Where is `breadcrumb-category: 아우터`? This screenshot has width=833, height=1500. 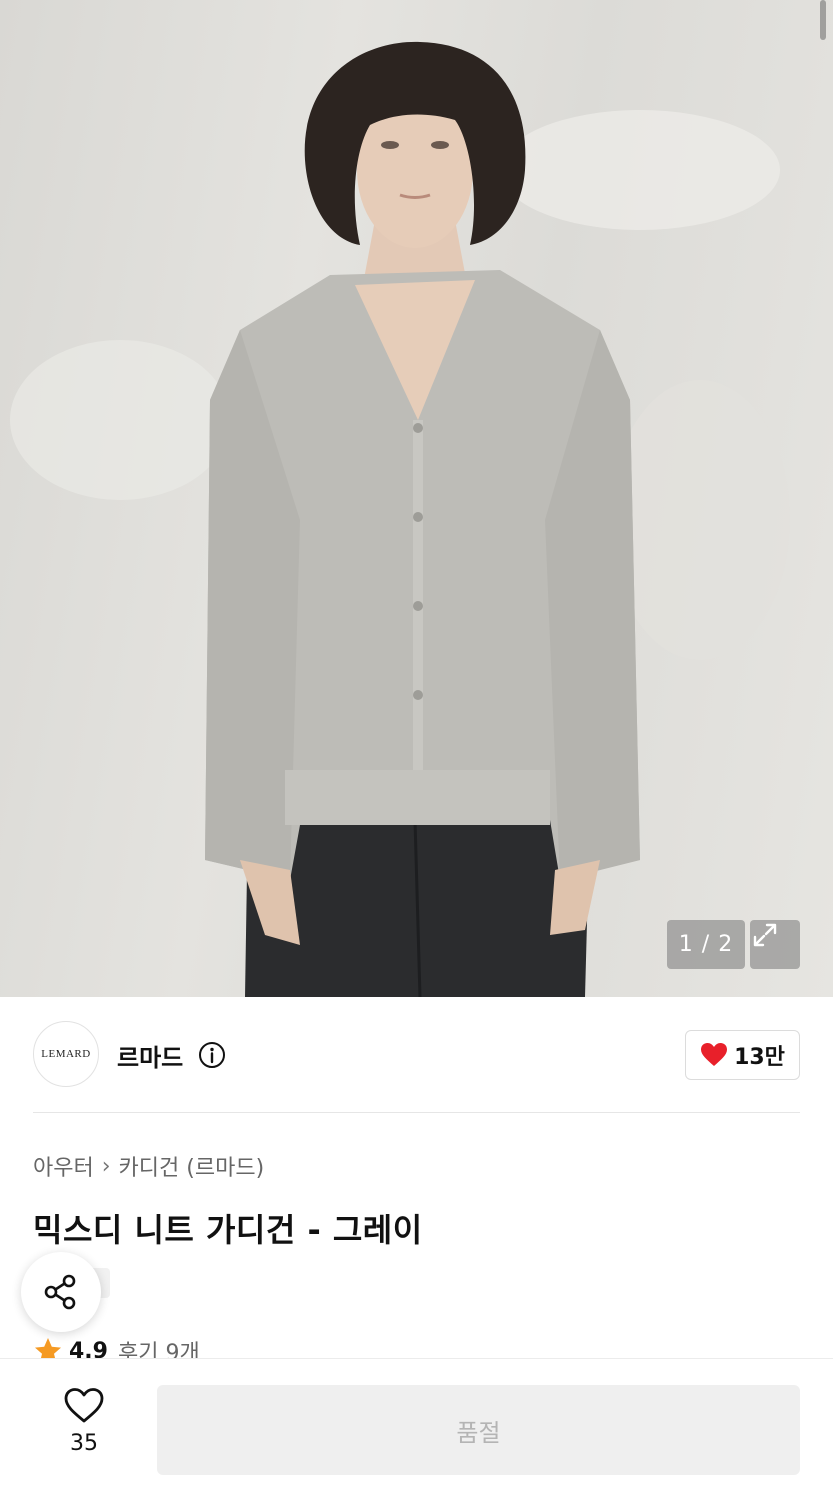
breadcrumb-category: 아우터 is located at coordinates (63, 1166).